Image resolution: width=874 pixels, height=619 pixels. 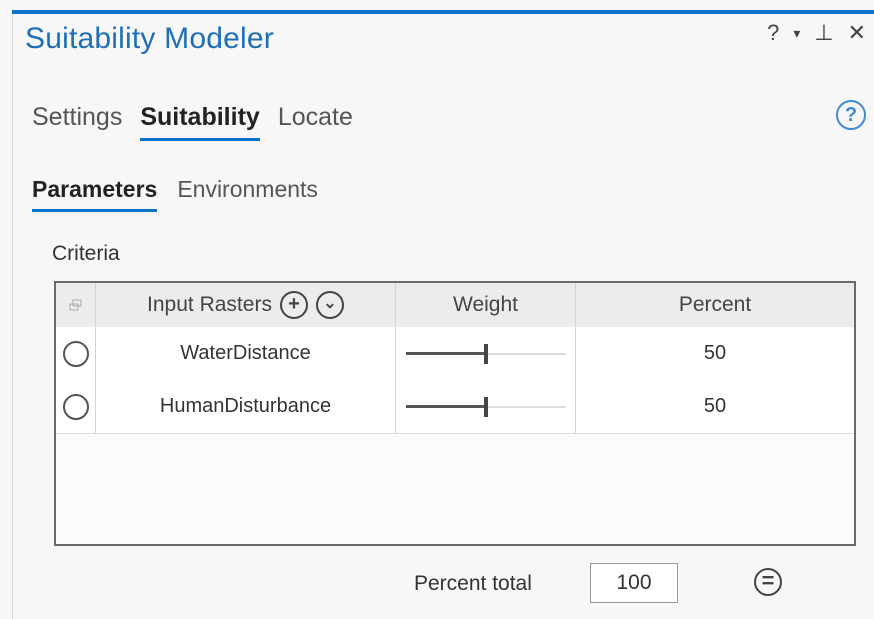 I want to click on percent-total-label: Percent total, so click(x=473, y=583).